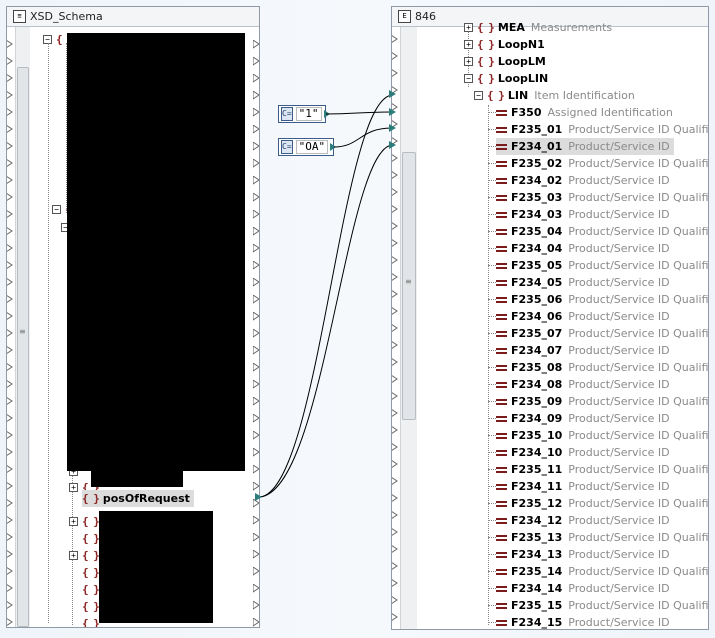 This screenshot has height=638, width=715. Describe the element at coordinates (585, 520) in the screenshot. I see `field-row: F234_12 Product/Service ID` at that location.